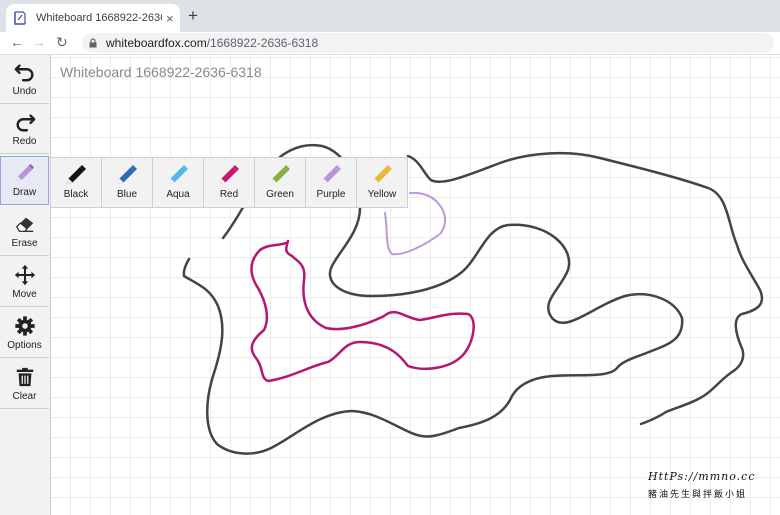 The height and width of the screenshot is (515, 780). I want to click on tool-label: Options, so click(24, 345).